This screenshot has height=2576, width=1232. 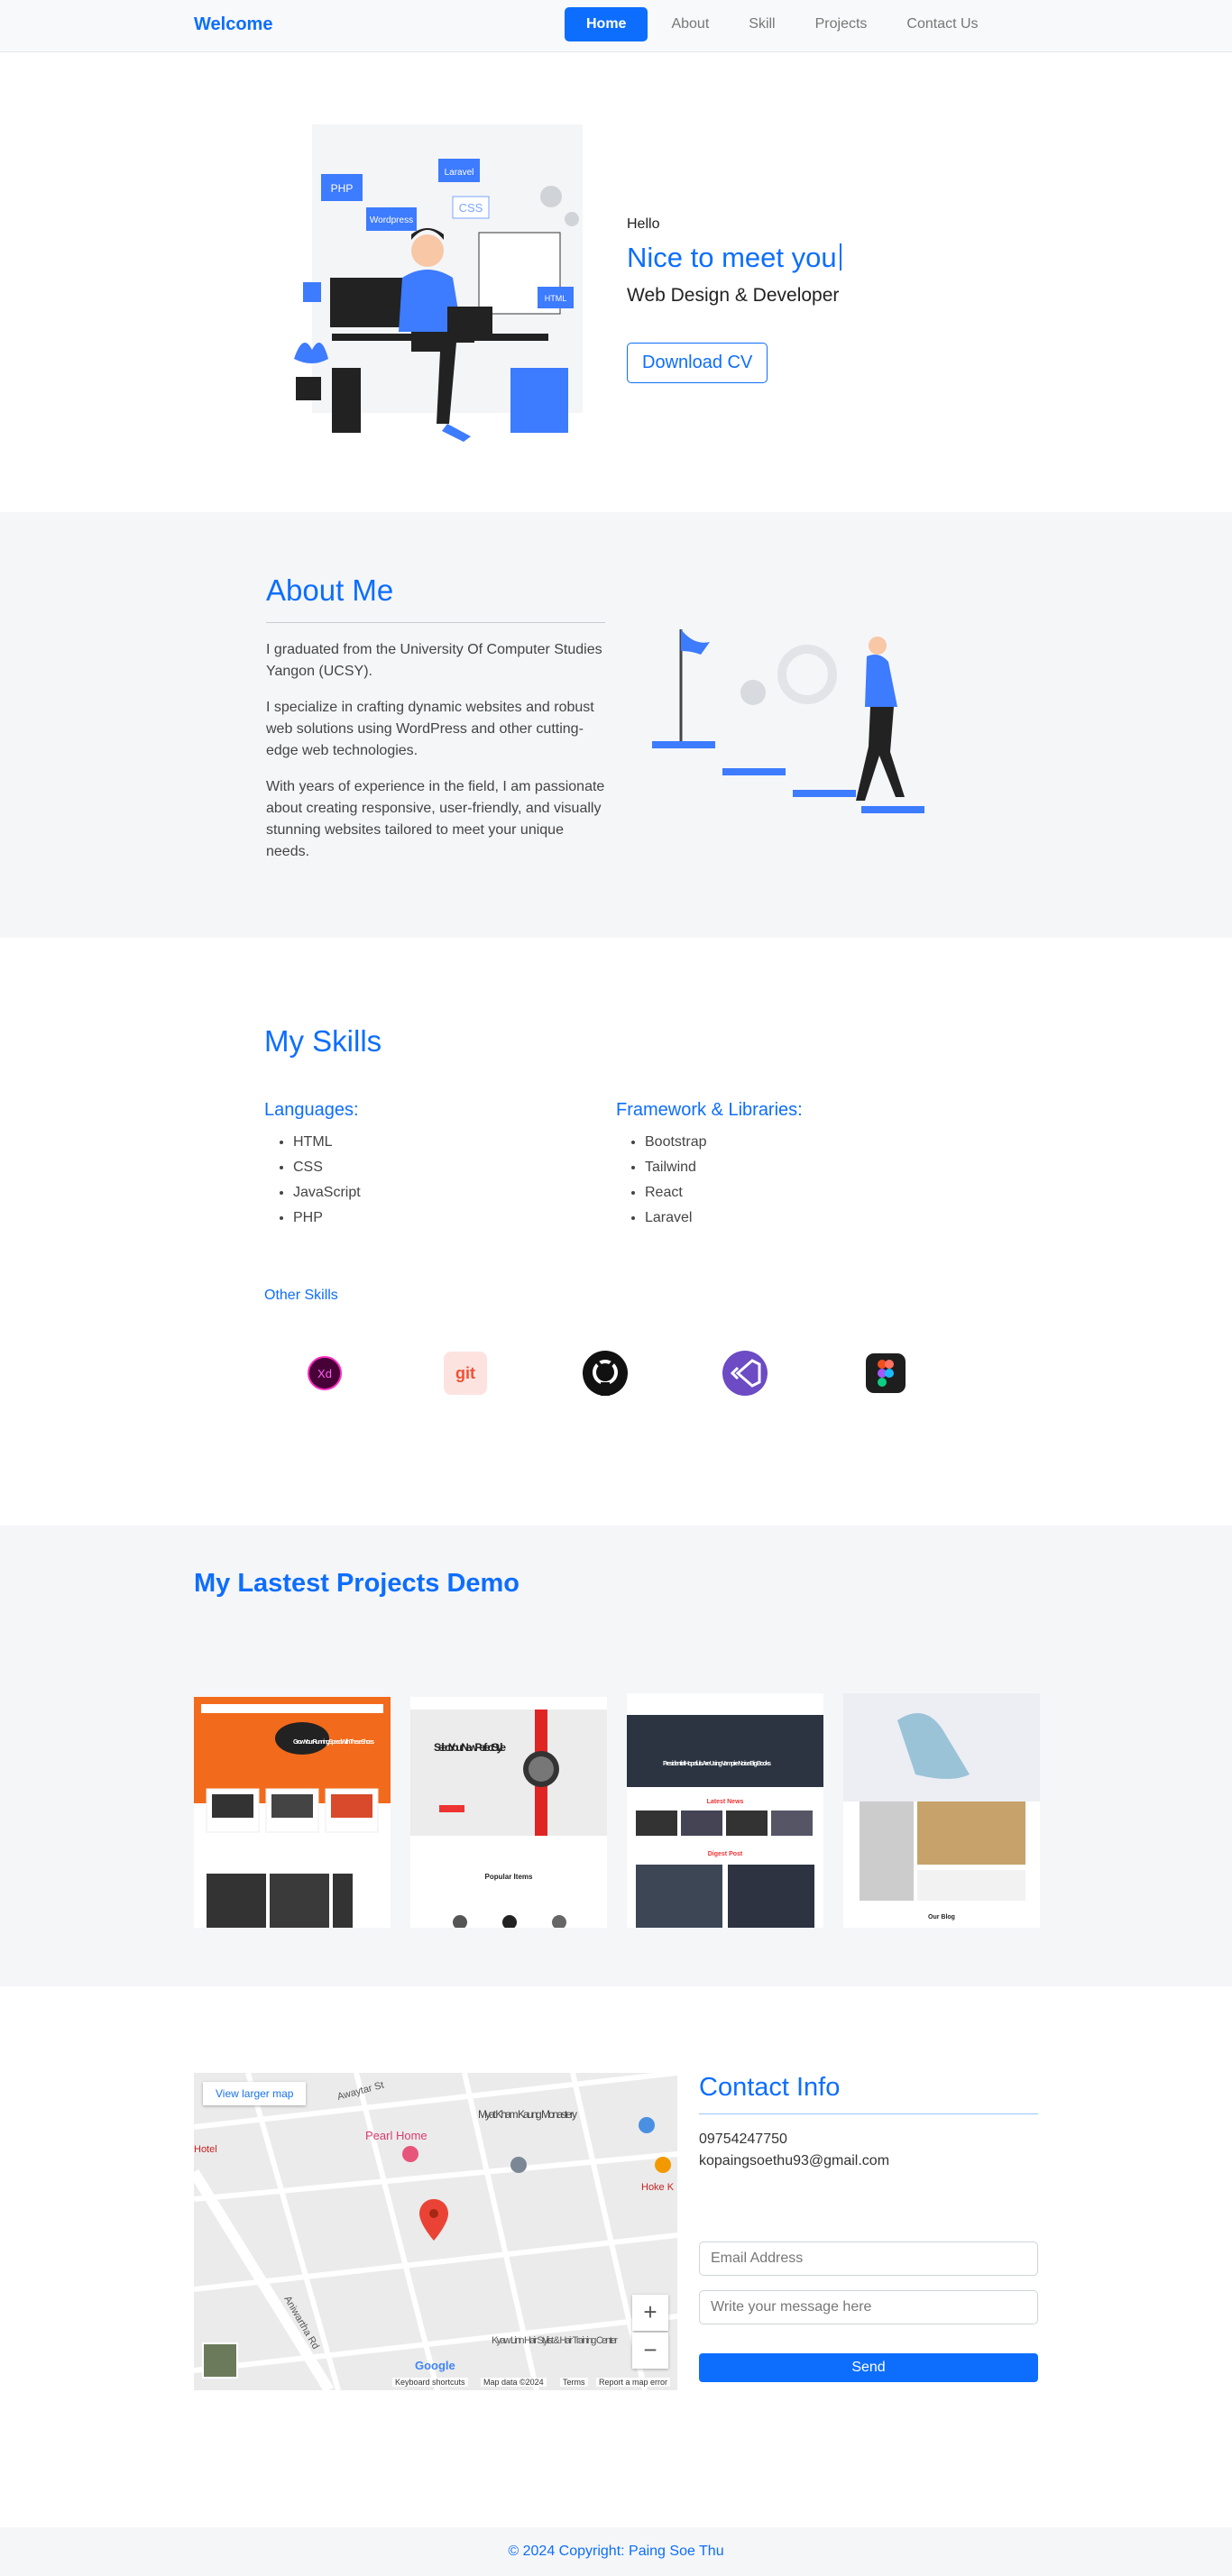 What do you see at coordinates (397, 2135) in the screenshot?
I see `map-label: Pearl Home` at bounding box center [397, 2135].